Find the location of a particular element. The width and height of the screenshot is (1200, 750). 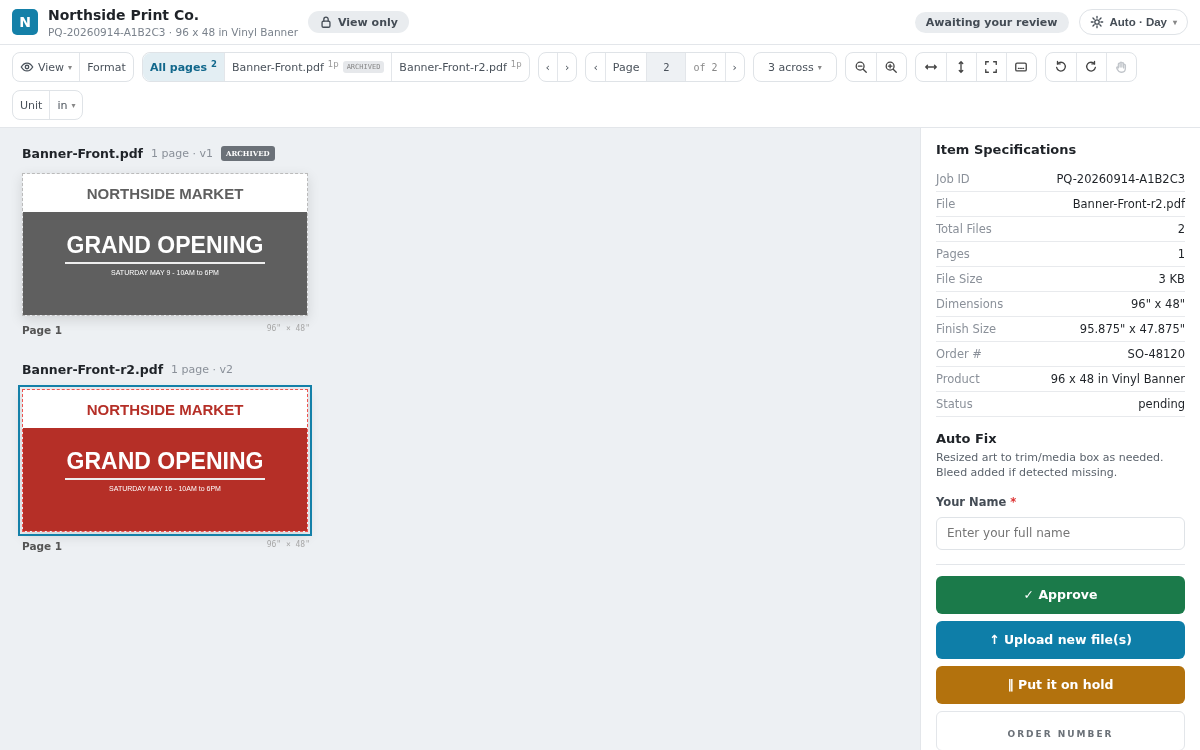

spec-label: Job ID is located at coordinates (953, 179).